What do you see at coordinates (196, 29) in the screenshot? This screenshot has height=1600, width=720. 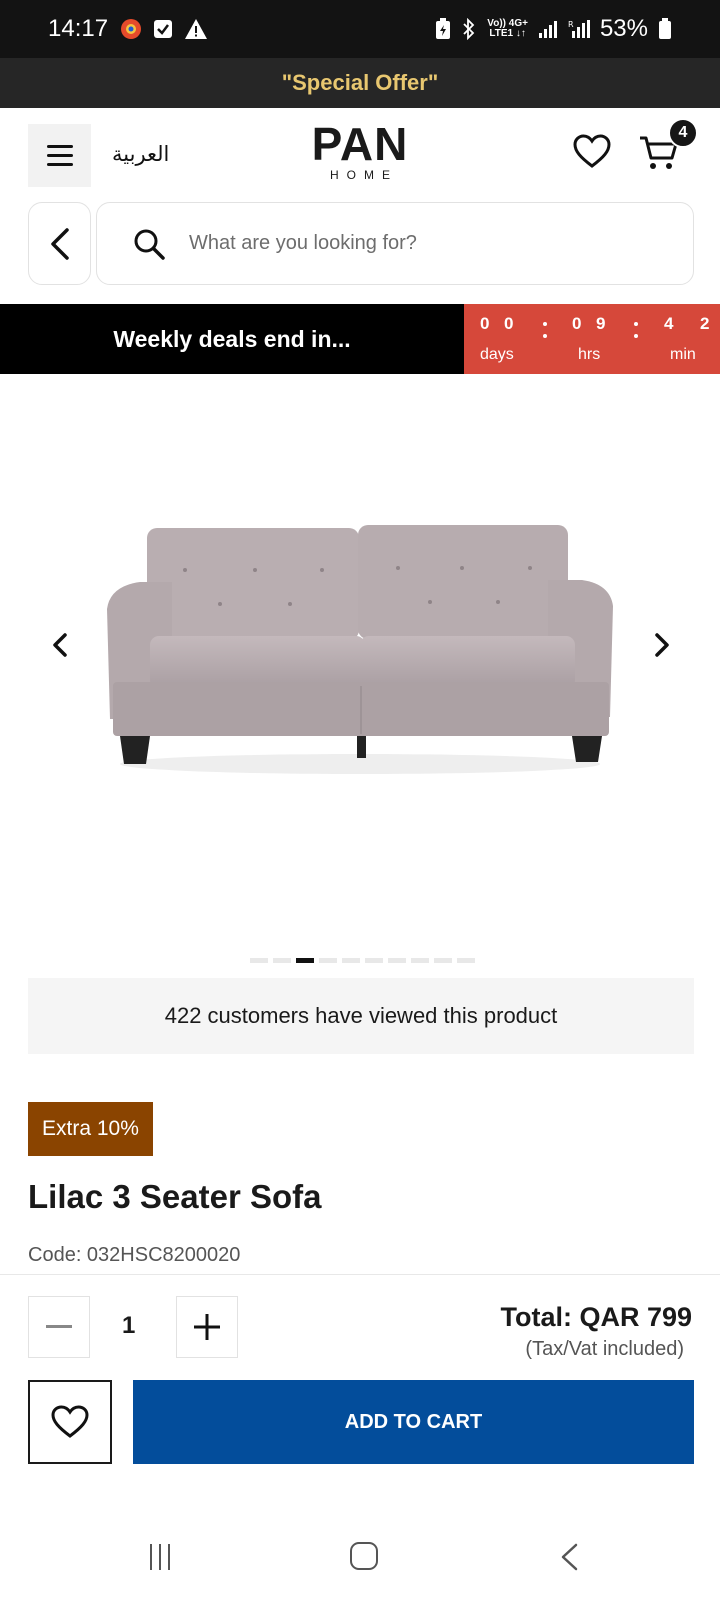 I see `warning-icon` at bounding box center [196, 29].